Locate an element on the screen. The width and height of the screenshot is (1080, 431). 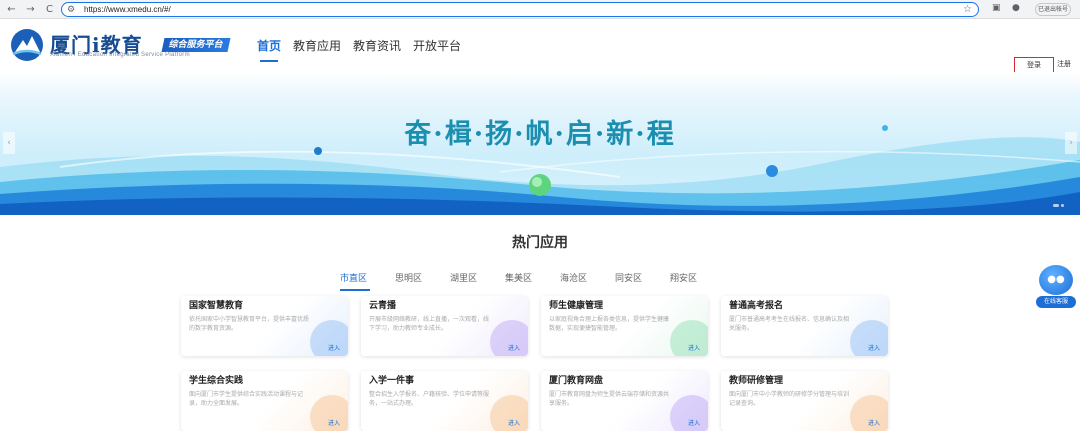
app-card-desc: 整合招生入学报名、户籍核验、学位申请等服务，一站式办理。 is located at coordinates (429, 399).